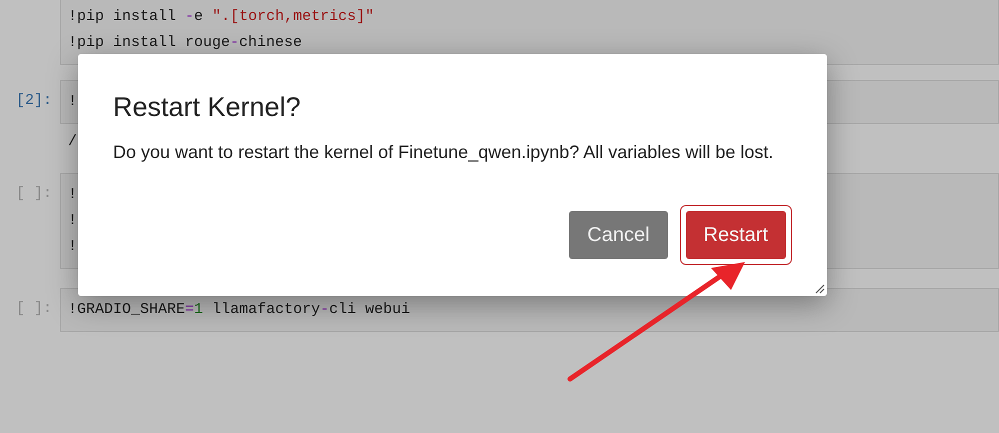 This screenshot has height=433, width=999. What do you see at coordinates (736, 235) in the screenshot?
I see `dialog-button: Restart` at bounding box center [736, 235].